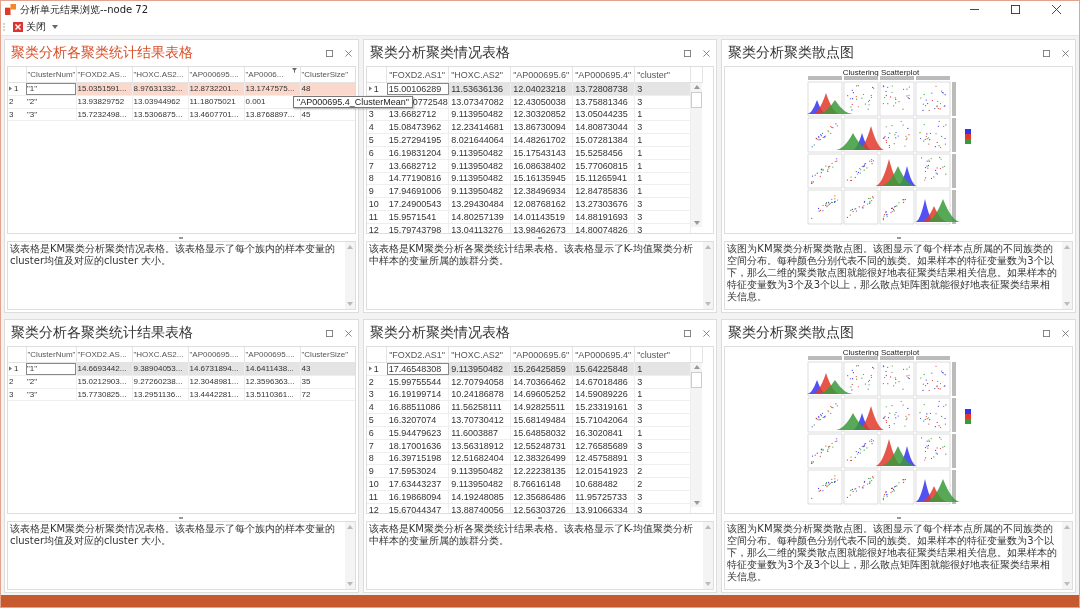 Image resolution: width=1080 pixels, height=608 pixels. I want to click on row-number: 6, so click(371, 432).